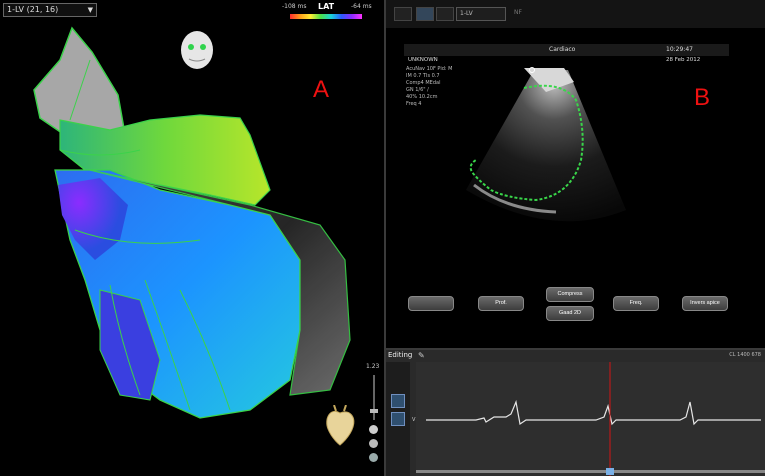 This screenshot has width=765, height=476. Describe the element at coordinates (570, 313) in the screenshot. I see `gain-2d-button: Gaad 2D` at that location.